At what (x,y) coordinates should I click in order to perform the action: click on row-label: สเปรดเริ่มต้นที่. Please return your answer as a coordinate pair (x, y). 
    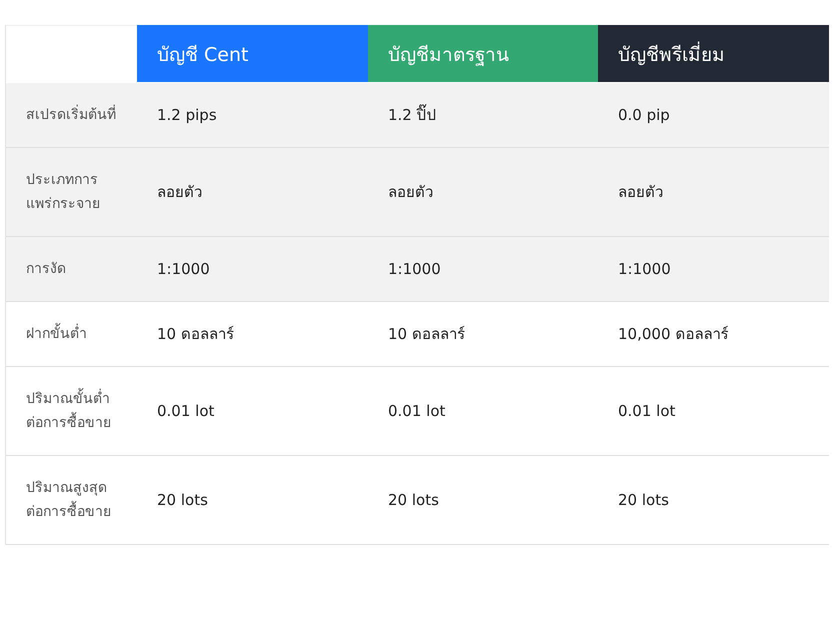
    Looking at the image, I should click on (71, 115).